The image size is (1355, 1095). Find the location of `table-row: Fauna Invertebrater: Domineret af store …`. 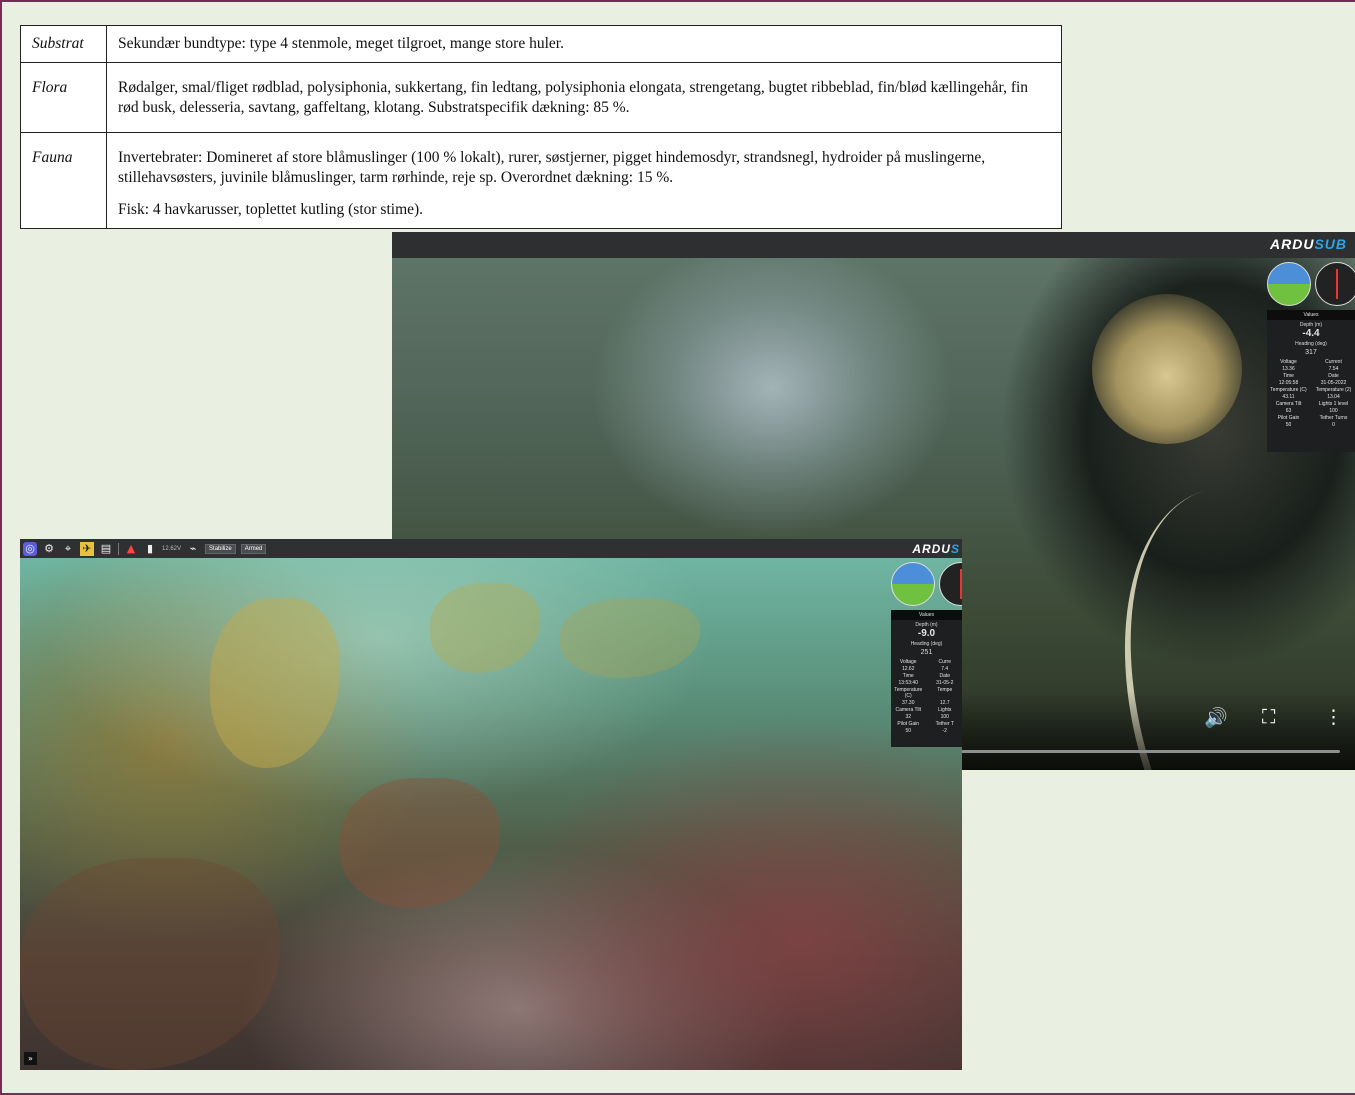

table-row: Fauna Invertebrater: Domineret af store … is located at coordinates (541, 180).